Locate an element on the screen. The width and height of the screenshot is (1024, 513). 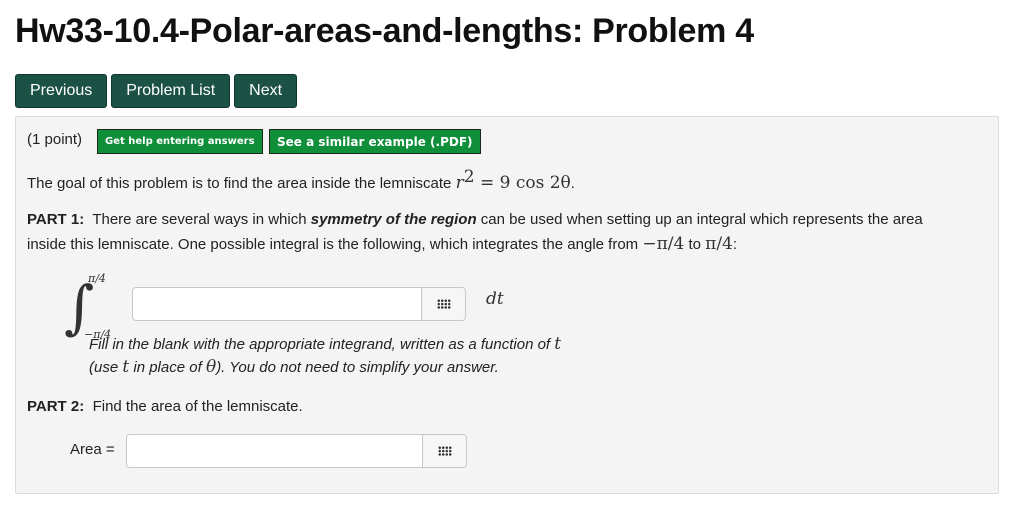
area-input is located at coordinates (274, 451).